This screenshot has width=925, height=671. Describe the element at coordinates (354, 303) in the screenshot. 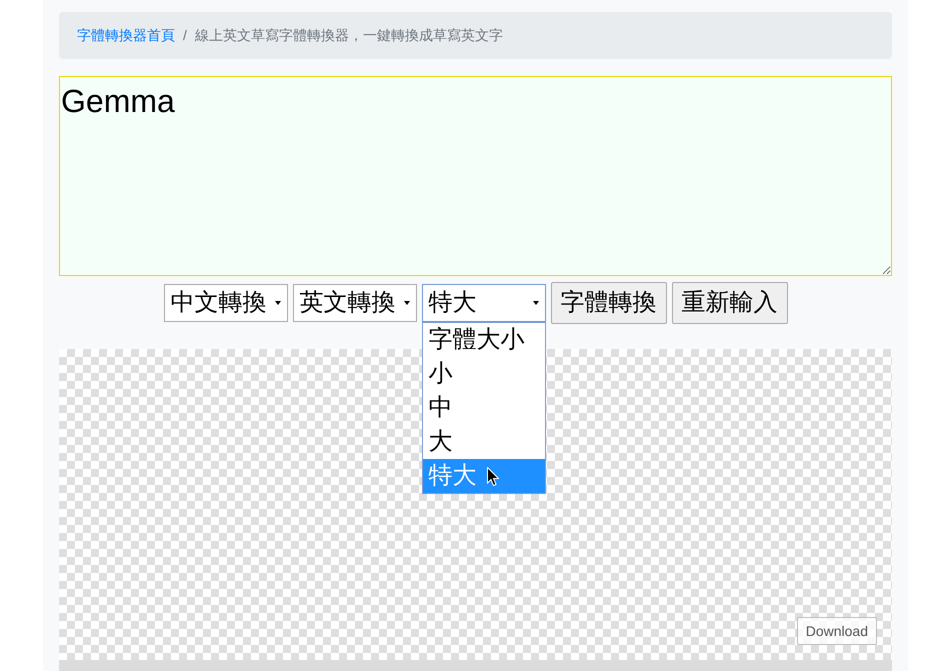

I see `dropdown-select: 英文轉換` at that location.